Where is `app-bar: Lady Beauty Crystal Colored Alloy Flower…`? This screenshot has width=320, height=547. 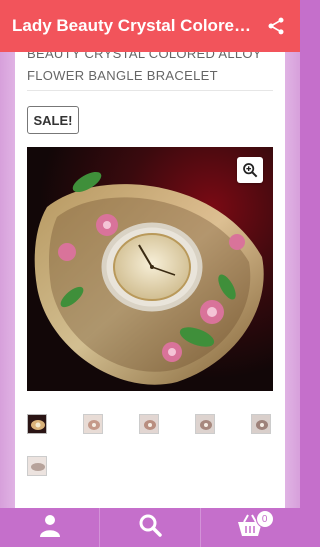 app-bar: Lady Beauty Crystal Colored Alloy Flower… is located at coordinates (150, 26).